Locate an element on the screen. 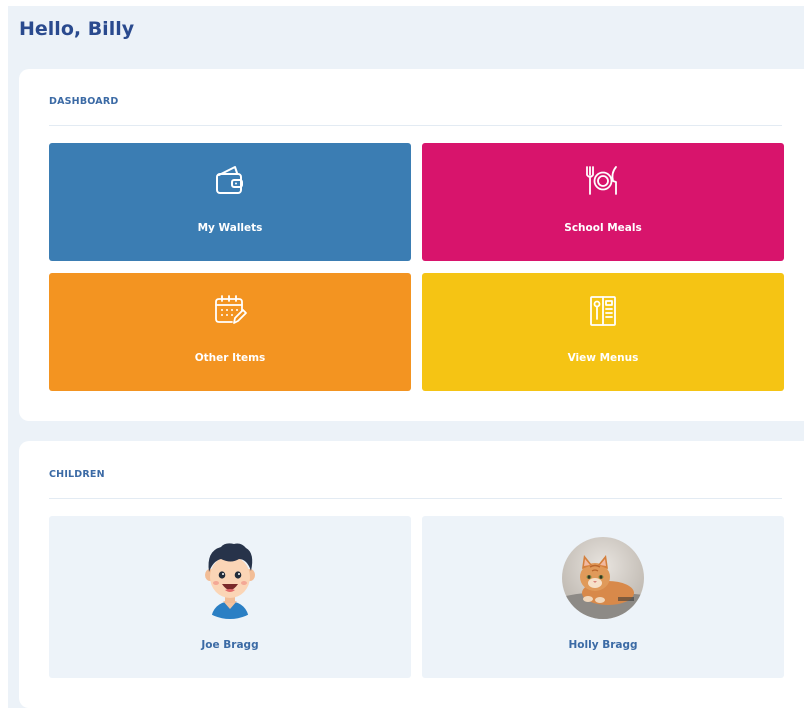  my-wallets-label: My Wallets is located at coordinates (230, 228).